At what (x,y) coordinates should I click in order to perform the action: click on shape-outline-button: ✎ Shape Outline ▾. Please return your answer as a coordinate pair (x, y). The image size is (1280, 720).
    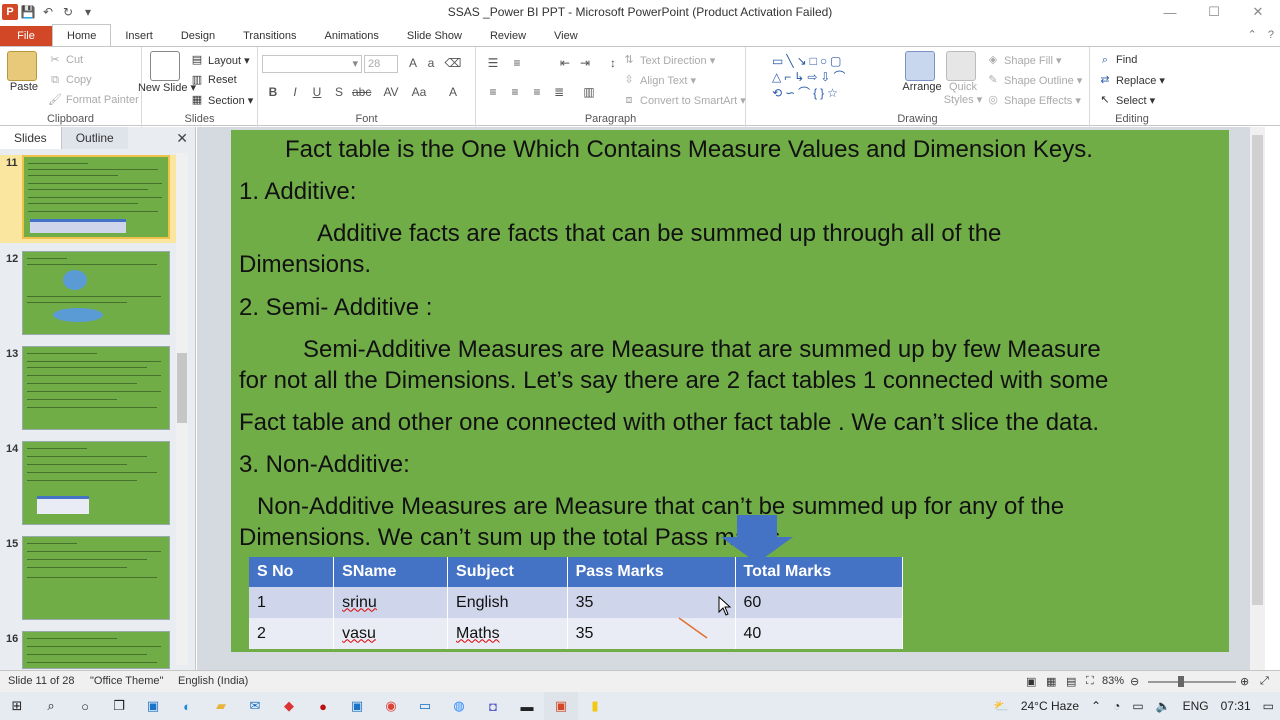
    Looking at the image, I should click on (1034, 80).